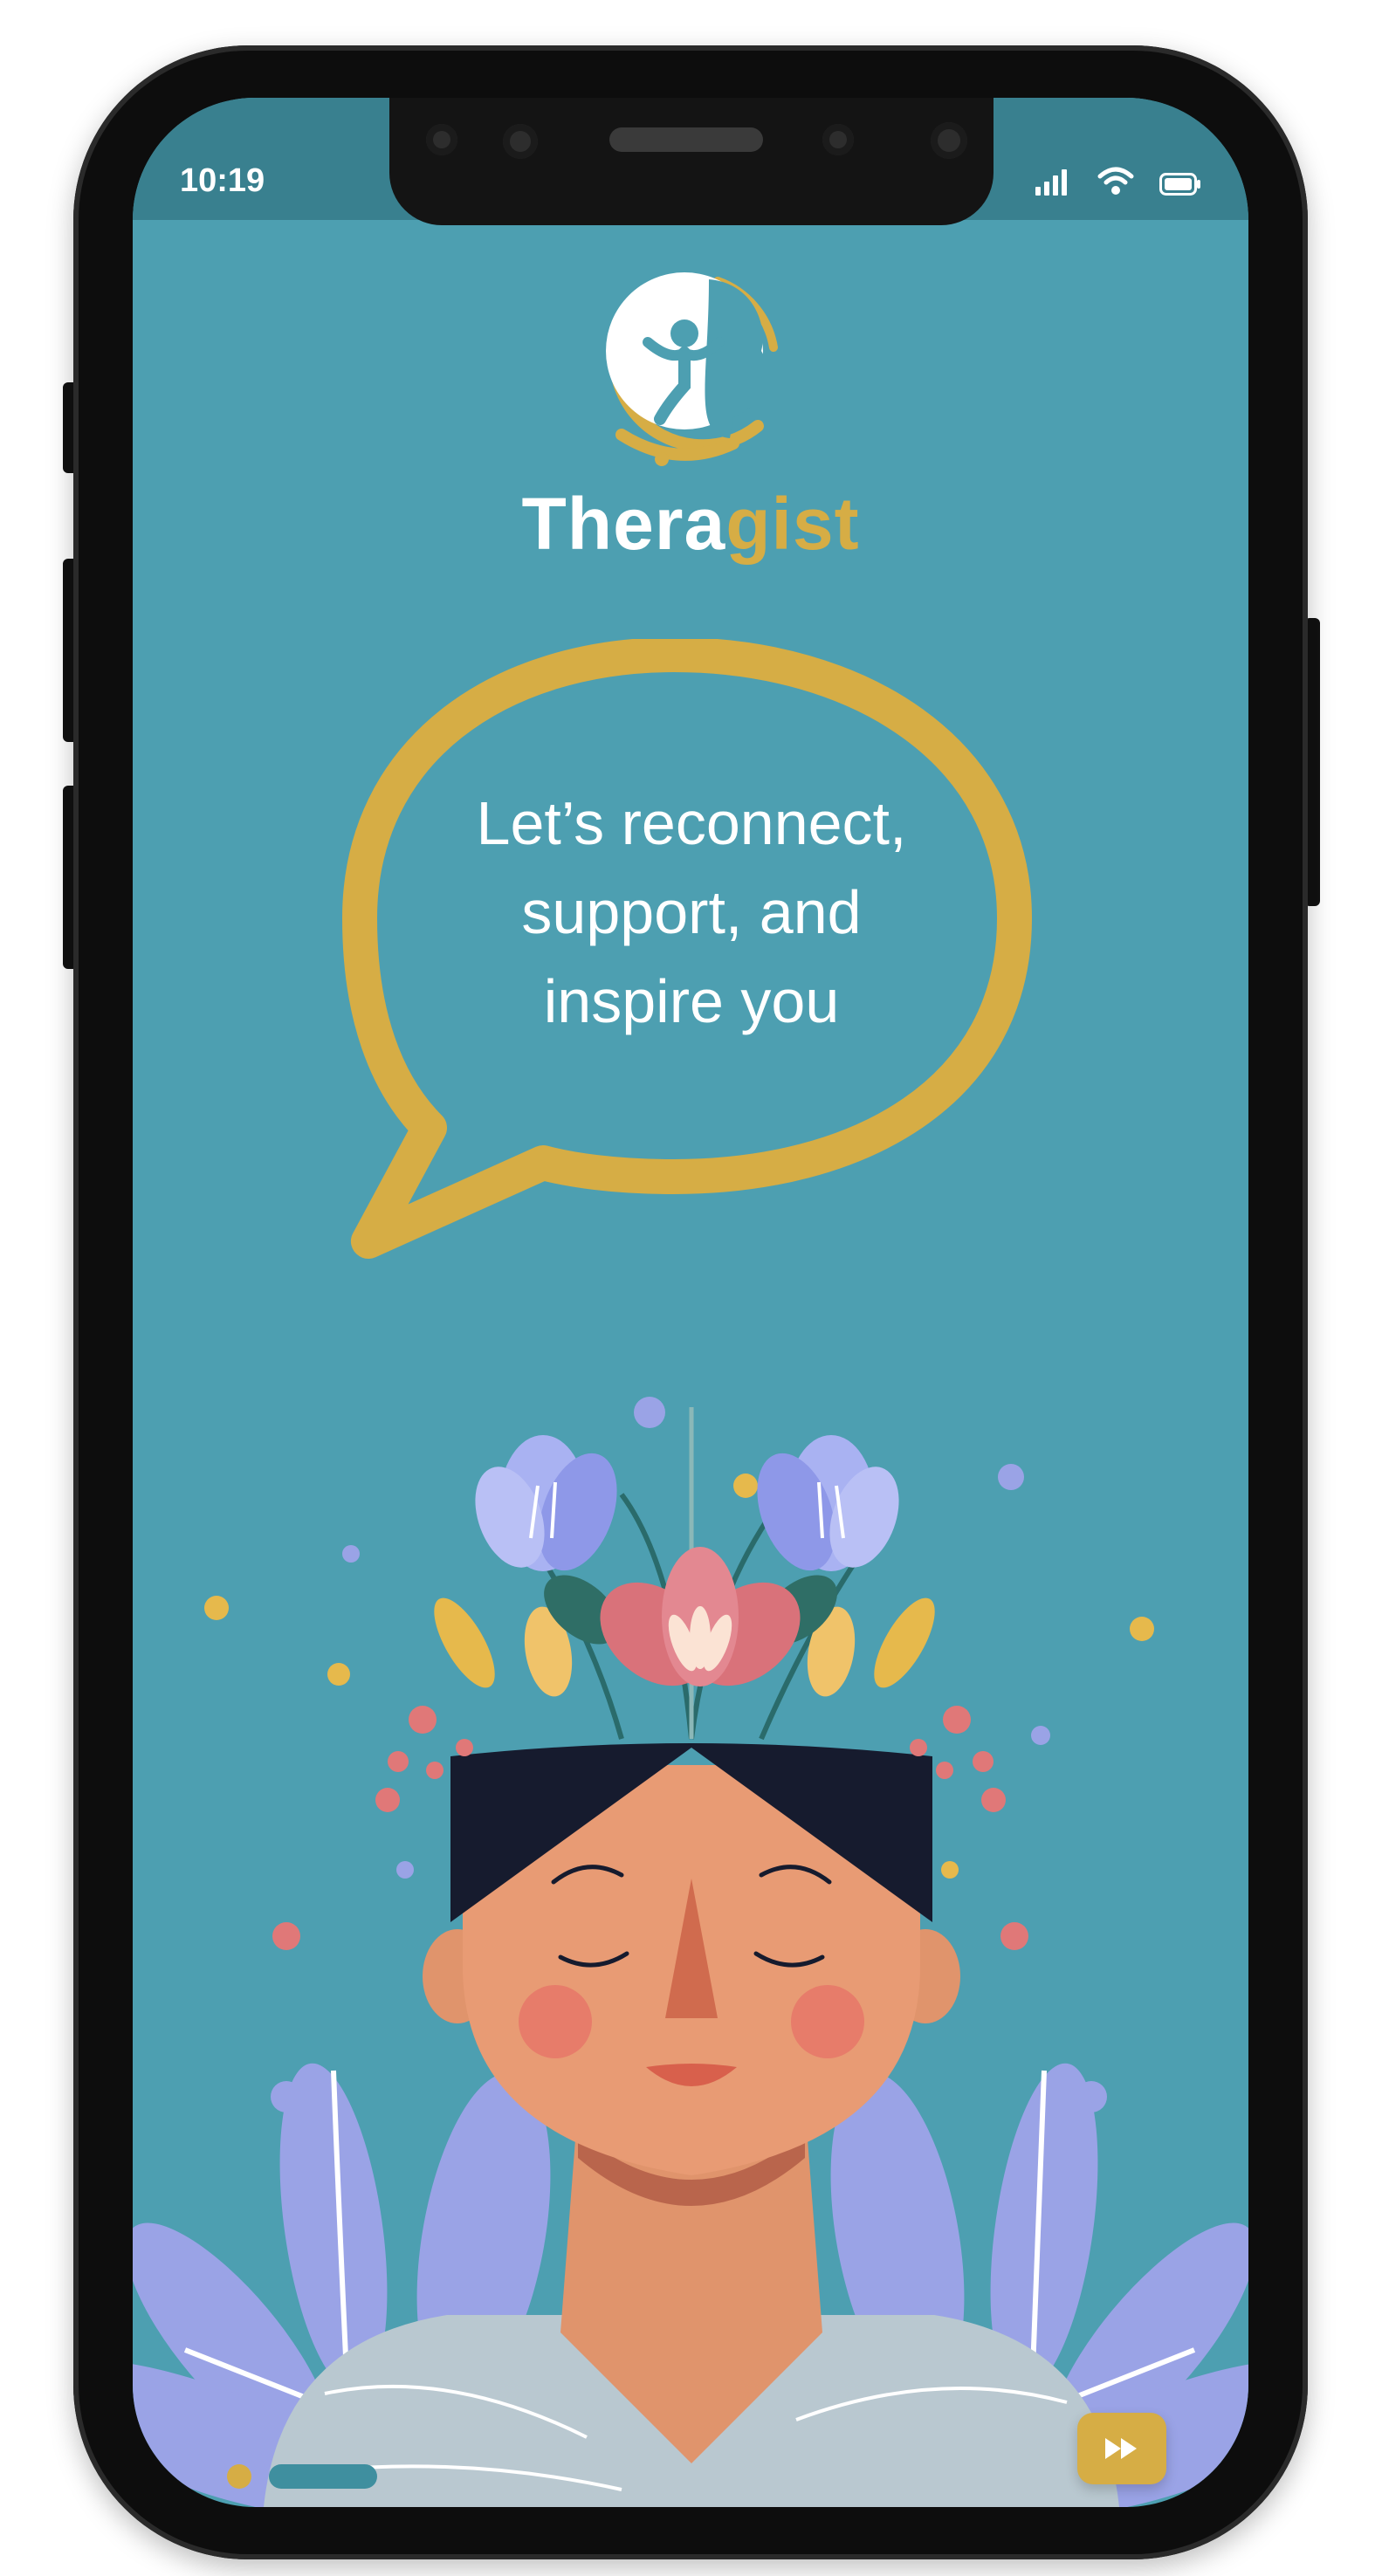 The width and height of the screenshot is (1382, 2576). I want to click on message-line: inspire you, so click(691, 1001).